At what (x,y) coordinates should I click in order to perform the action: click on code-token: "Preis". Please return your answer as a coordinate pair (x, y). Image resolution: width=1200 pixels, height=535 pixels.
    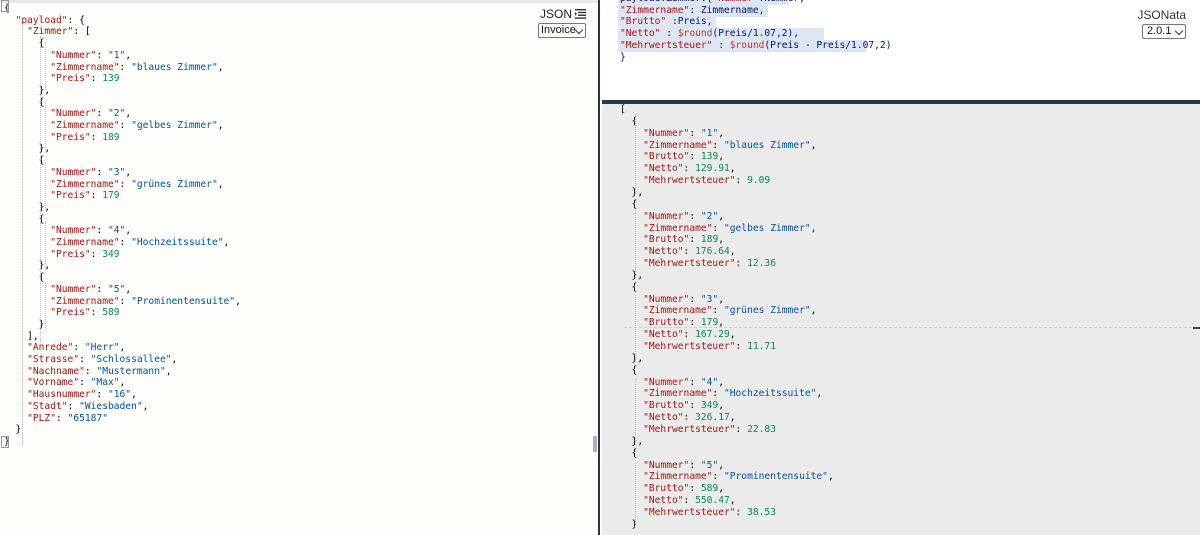
    Looking at the image, I should click on (70, 313).